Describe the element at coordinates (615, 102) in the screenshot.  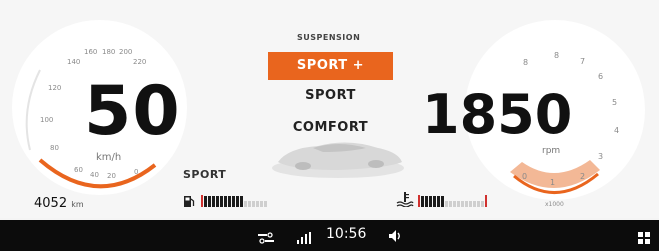
I see `rpm-tick: 5` at that location.